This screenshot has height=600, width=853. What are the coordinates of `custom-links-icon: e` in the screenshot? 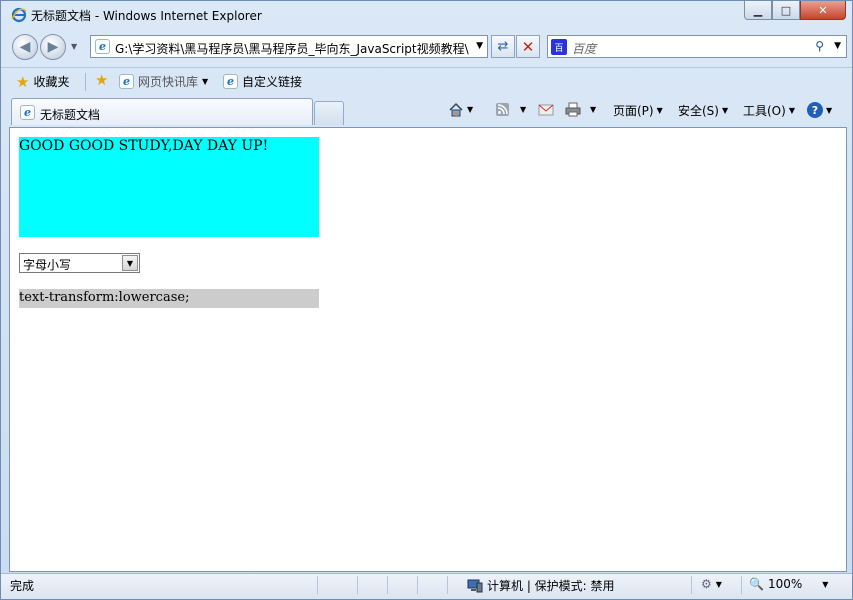 It's located at (230, 81).